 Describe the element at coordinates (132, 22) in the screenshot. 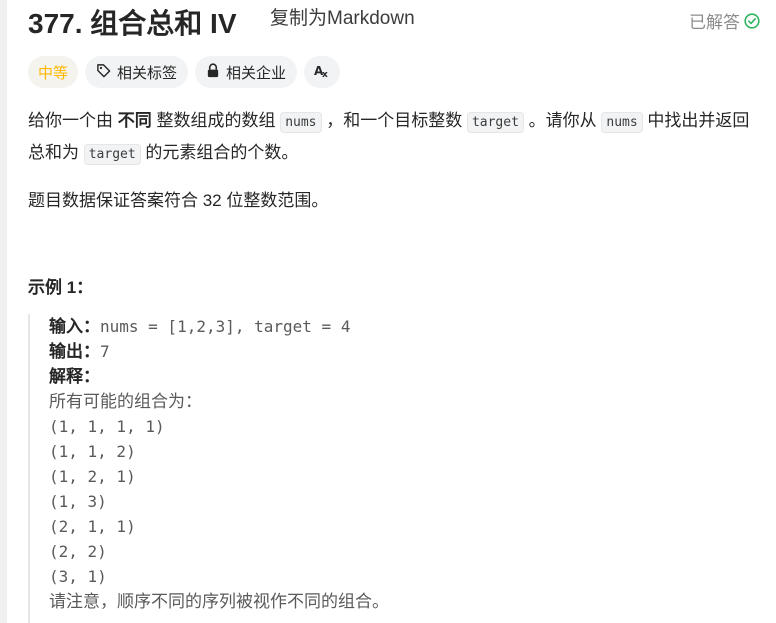

I see `problem-title: 377. 组合总和 IV` at that location.